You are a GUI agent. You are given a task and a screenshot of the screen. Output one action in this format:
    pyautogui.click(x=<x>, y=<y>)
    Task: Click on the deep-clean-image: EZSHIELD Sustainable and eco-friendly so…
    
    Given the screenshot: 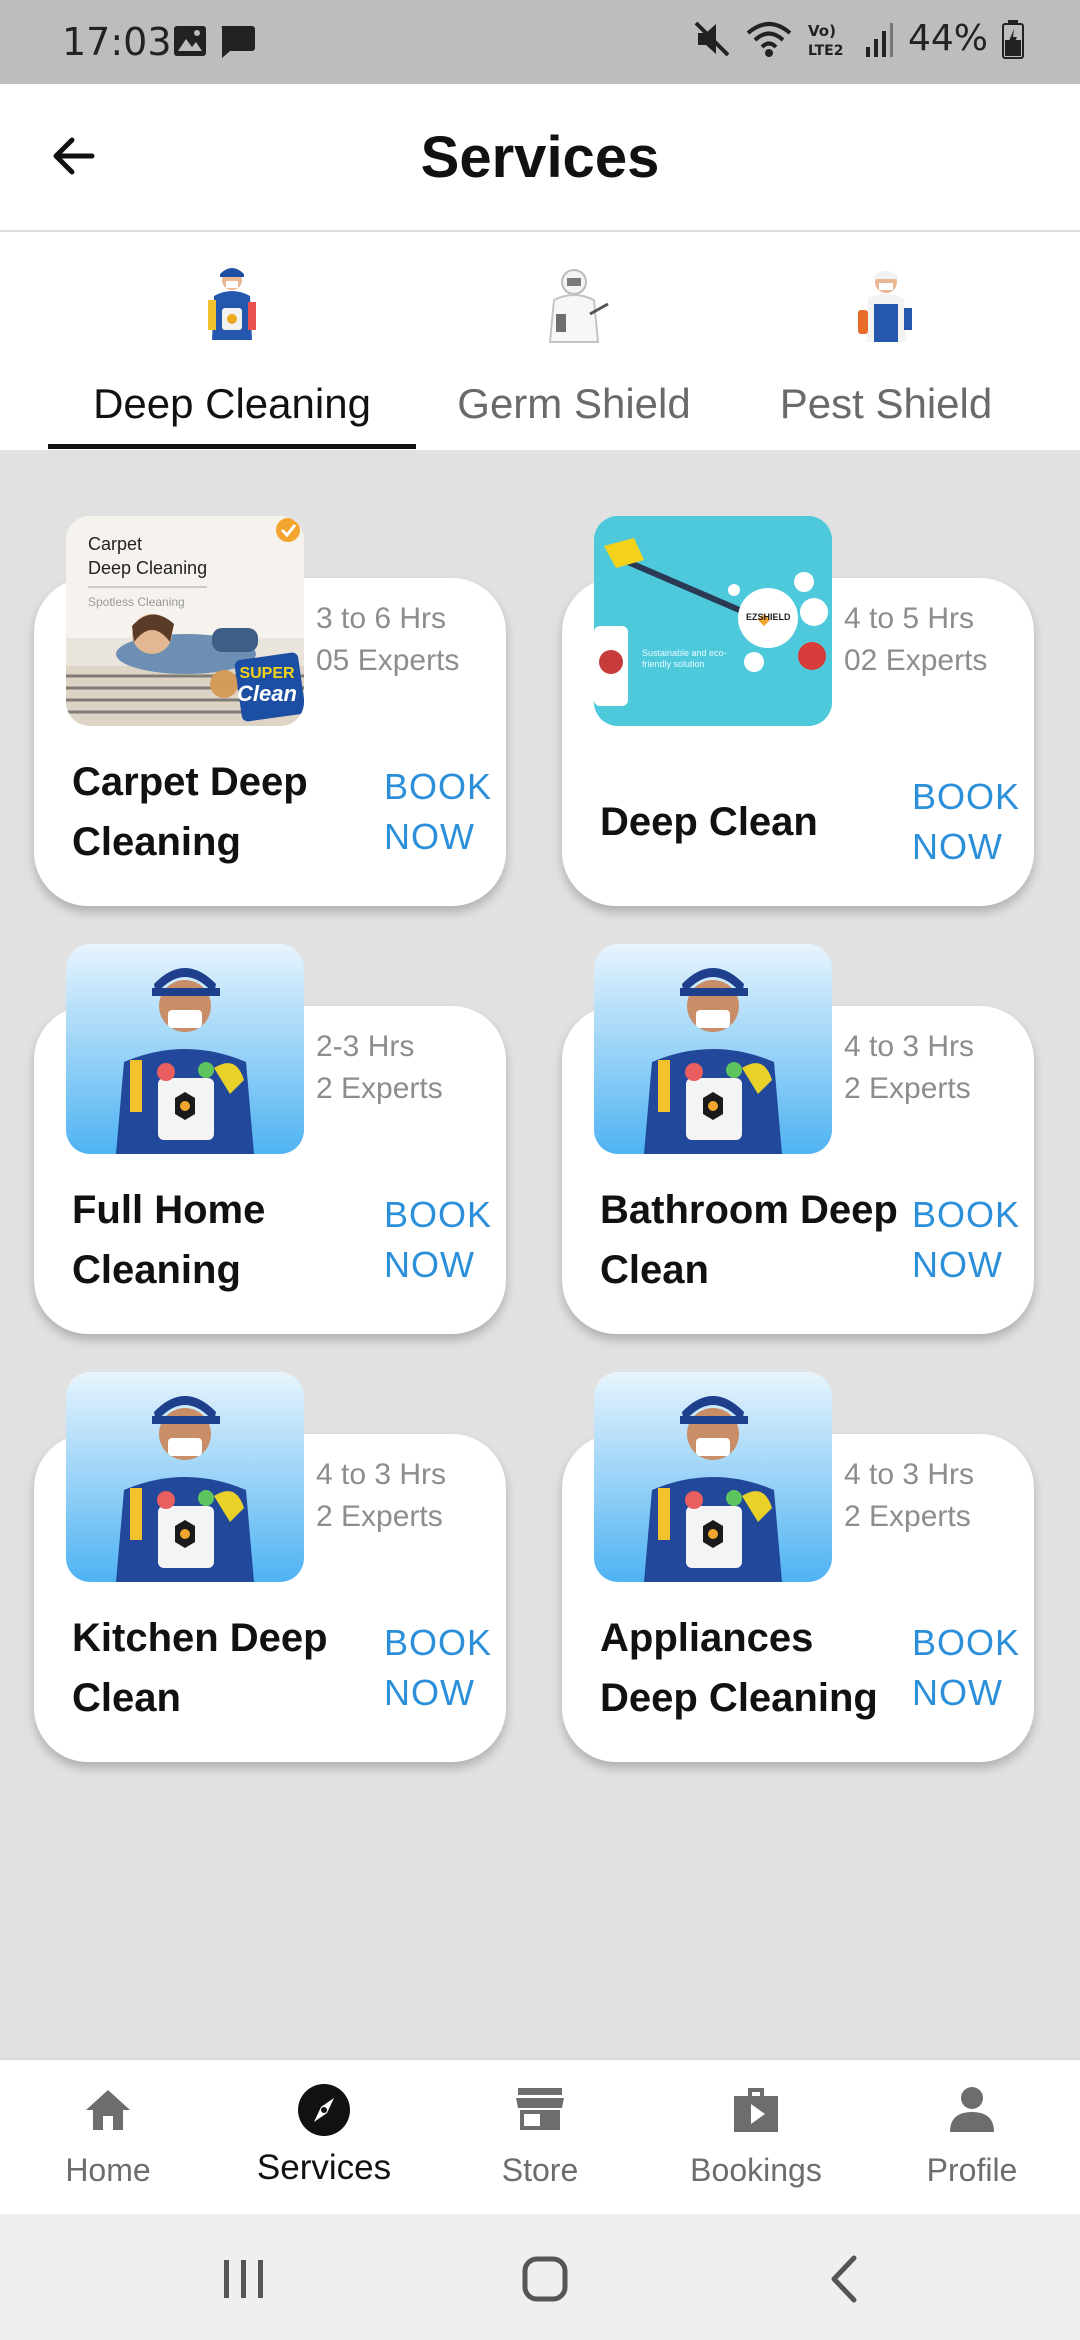 What is the action you would take?
    pyautogui.click(x=713, y=621)
    